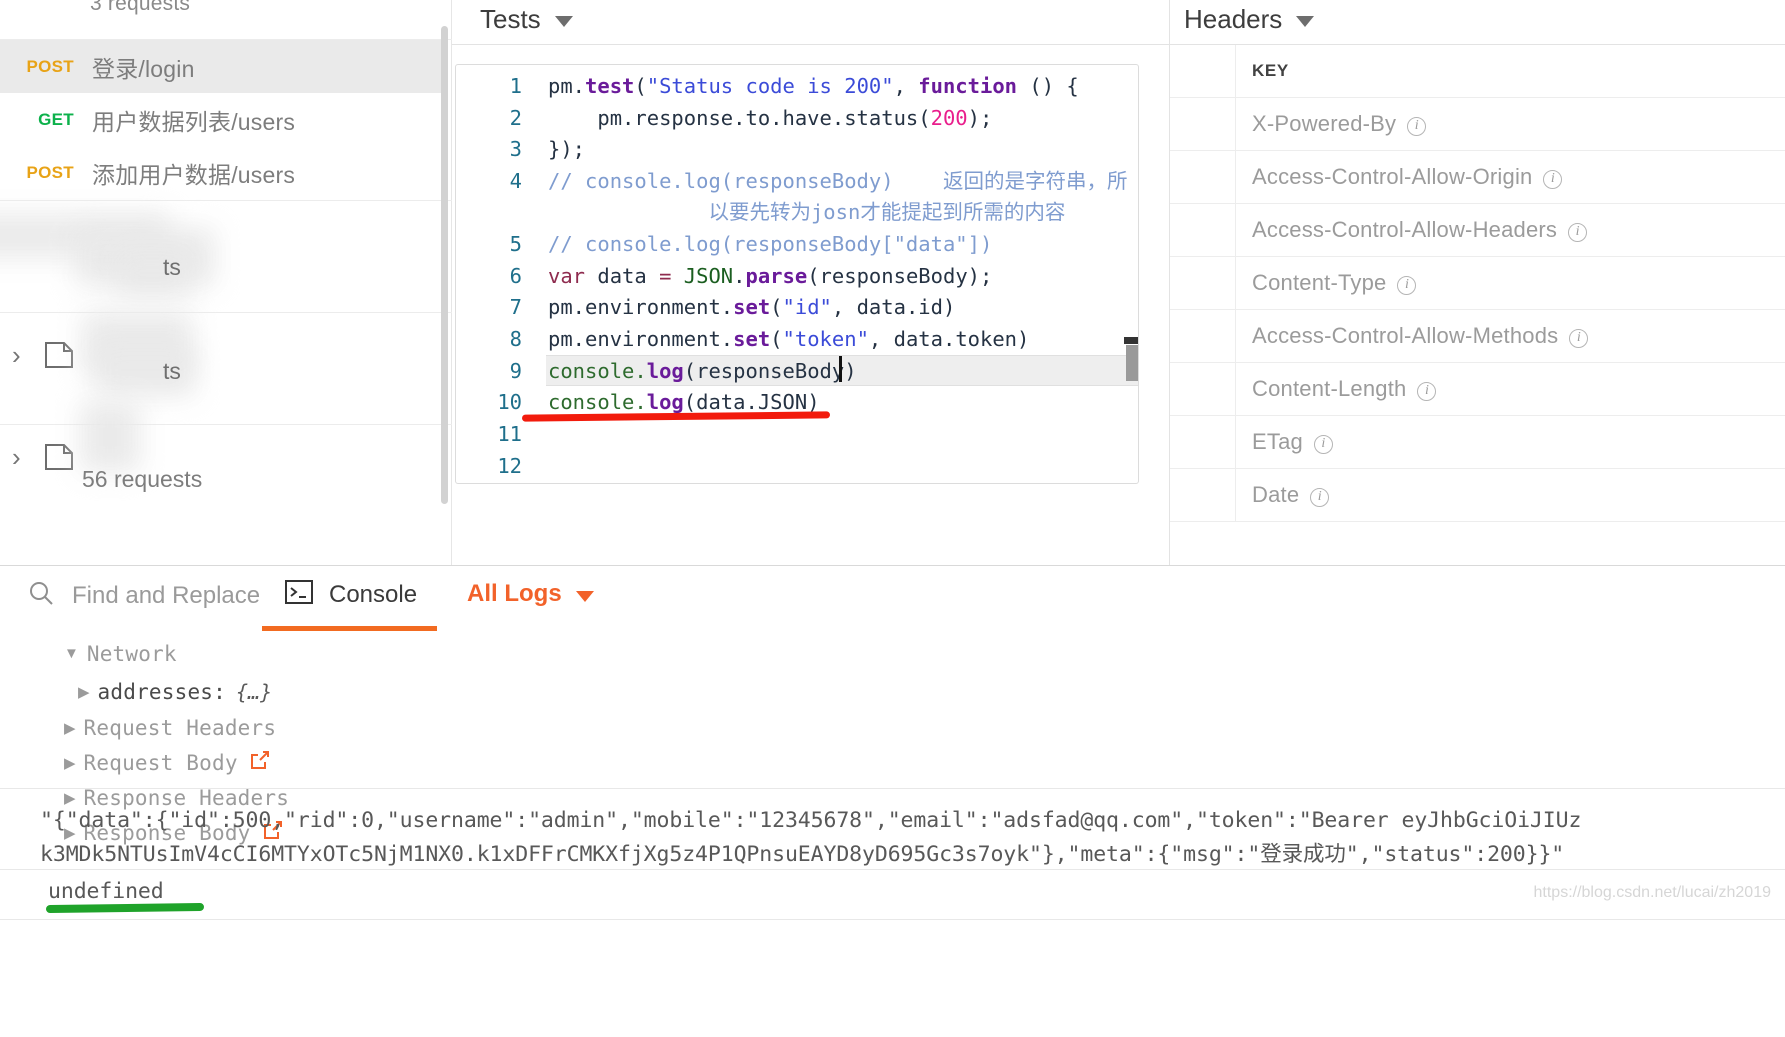  Describe the element at coordinates (1477, 124) in the screenshot. I see `table-row: X-Powered-By i` at that location.